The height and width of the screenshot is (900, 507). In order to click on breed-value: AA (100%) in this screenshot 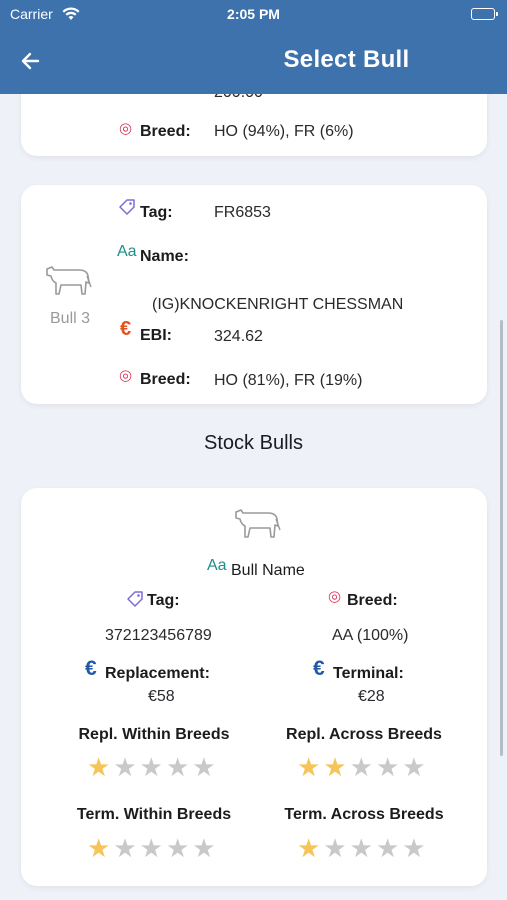, I will do `click(370, 635)`.